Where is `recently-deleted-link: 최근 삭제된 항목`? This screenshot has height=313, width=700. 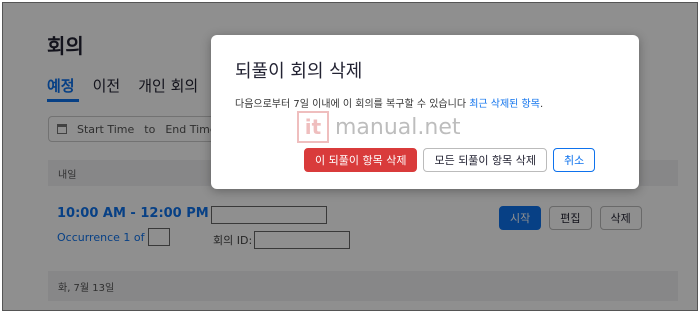 recently-deleted-link: 최근 삭제된 항목 is located at coordinates (504, 104).